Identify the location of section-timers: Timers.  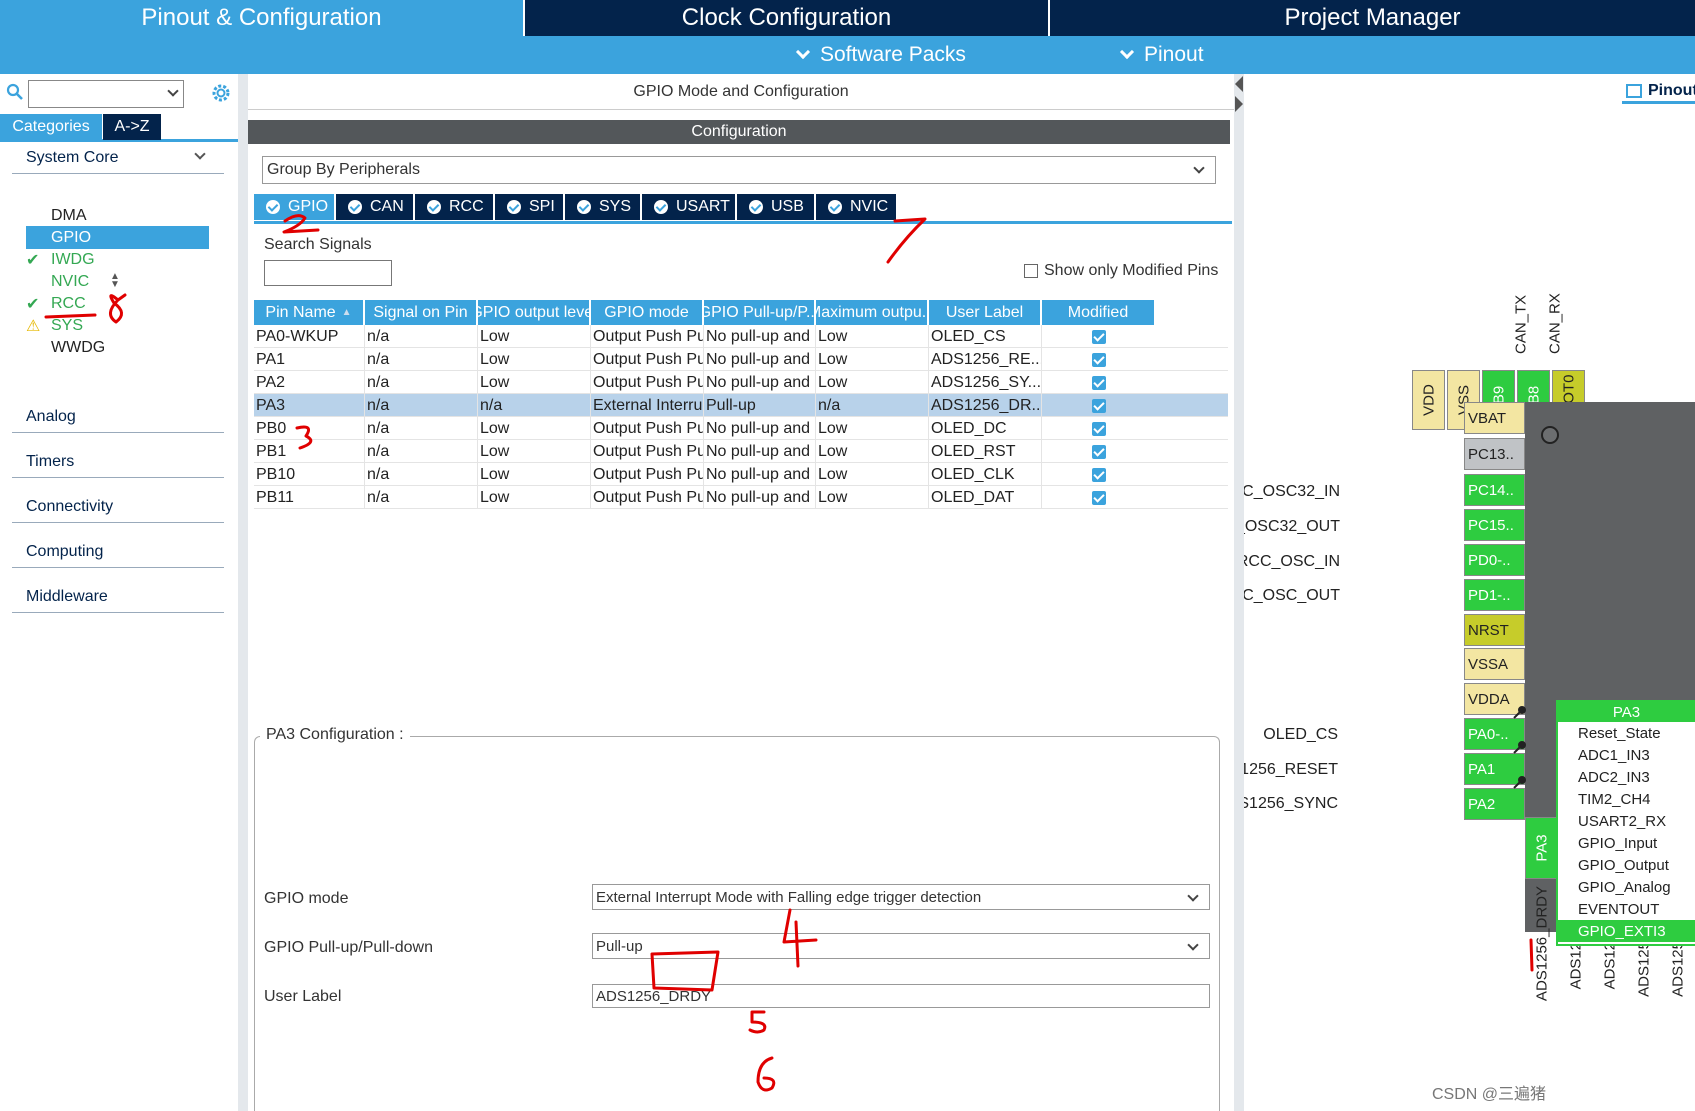
(639, 462).